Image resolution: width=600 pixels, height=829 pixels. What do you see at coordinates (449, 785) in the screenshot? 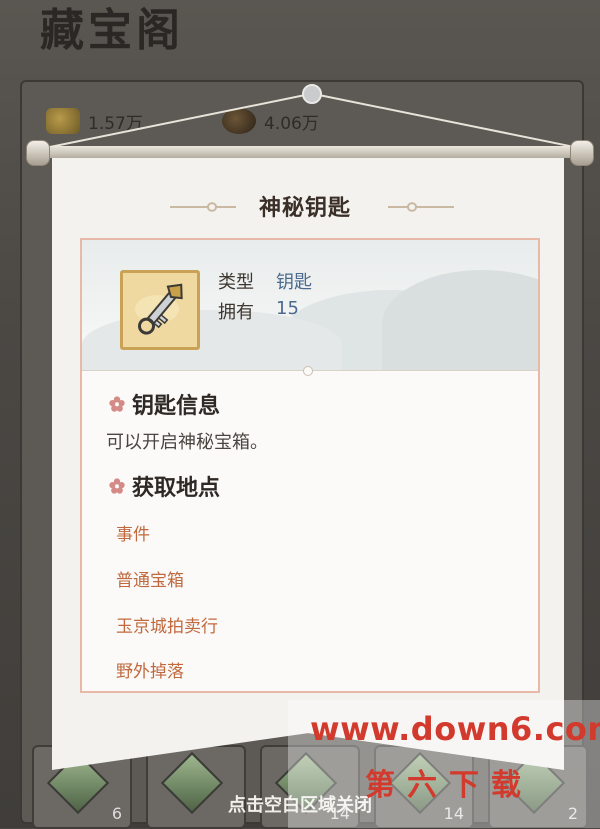
I see `watermark-site-name: 第六下载` at bounding box center [449, 785].